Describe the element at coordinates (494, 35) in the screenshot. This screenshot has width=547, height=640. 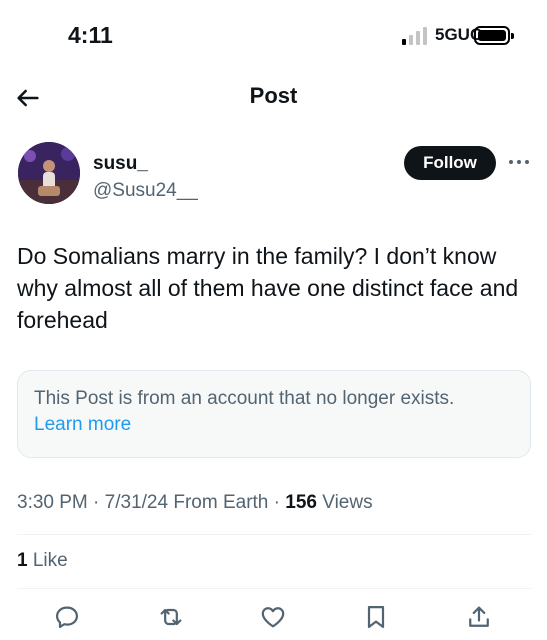
I see `battery-icon` at that location.